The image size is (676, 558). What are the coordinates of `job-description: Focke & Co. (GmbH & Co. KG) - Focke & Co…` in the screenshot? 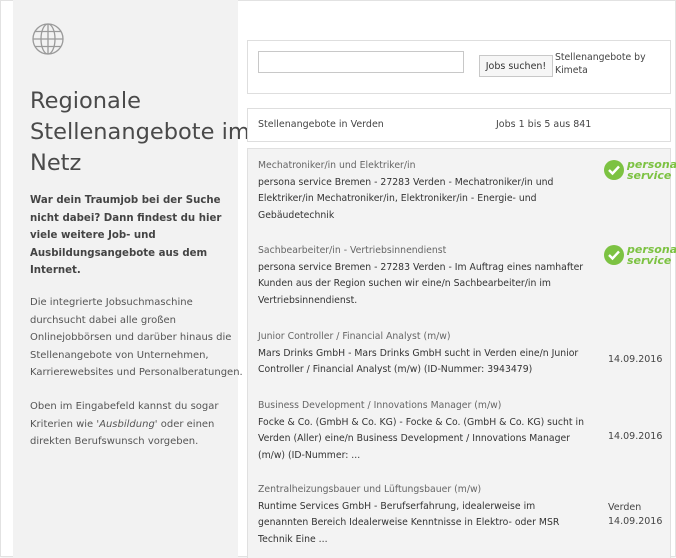 It's located at (421, 439).